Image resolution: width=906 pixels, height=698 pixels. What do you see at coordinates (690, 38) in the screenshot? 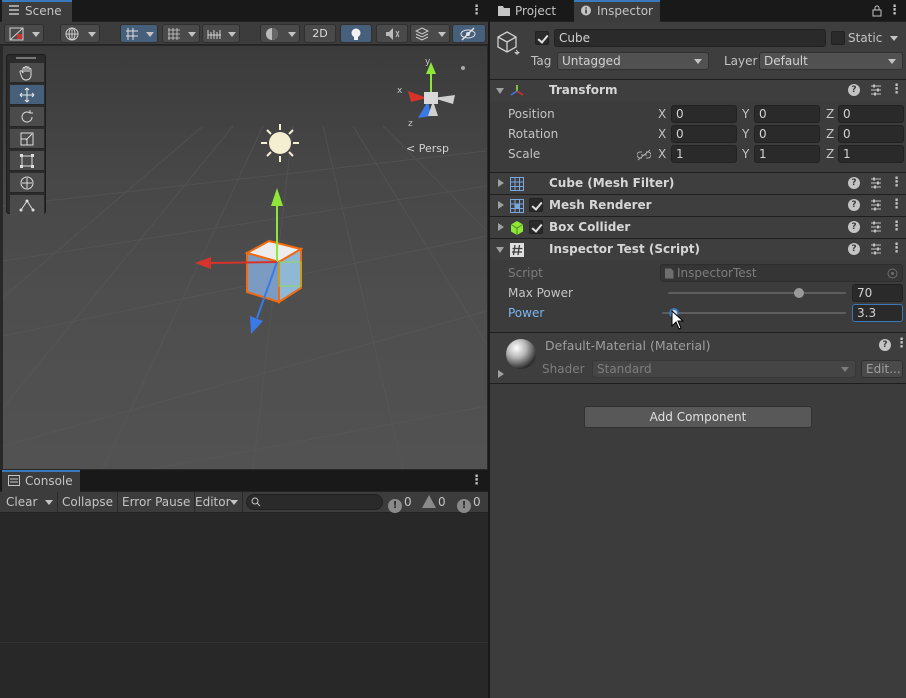
I see `gameobject-name-input: Cube` at bounding box center [690, 38].